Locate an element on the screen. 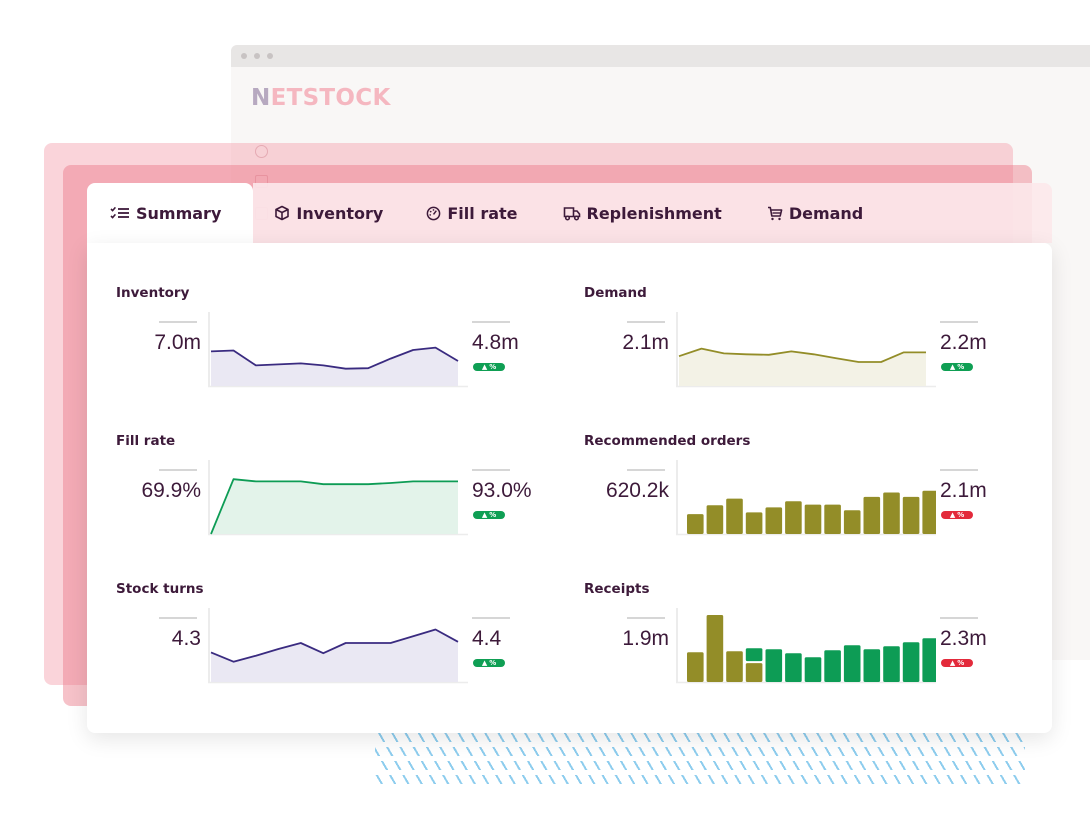 The height and width of the screenshot is (830, 1090). metric-title: Inventory is located at coordinates (153, 293).